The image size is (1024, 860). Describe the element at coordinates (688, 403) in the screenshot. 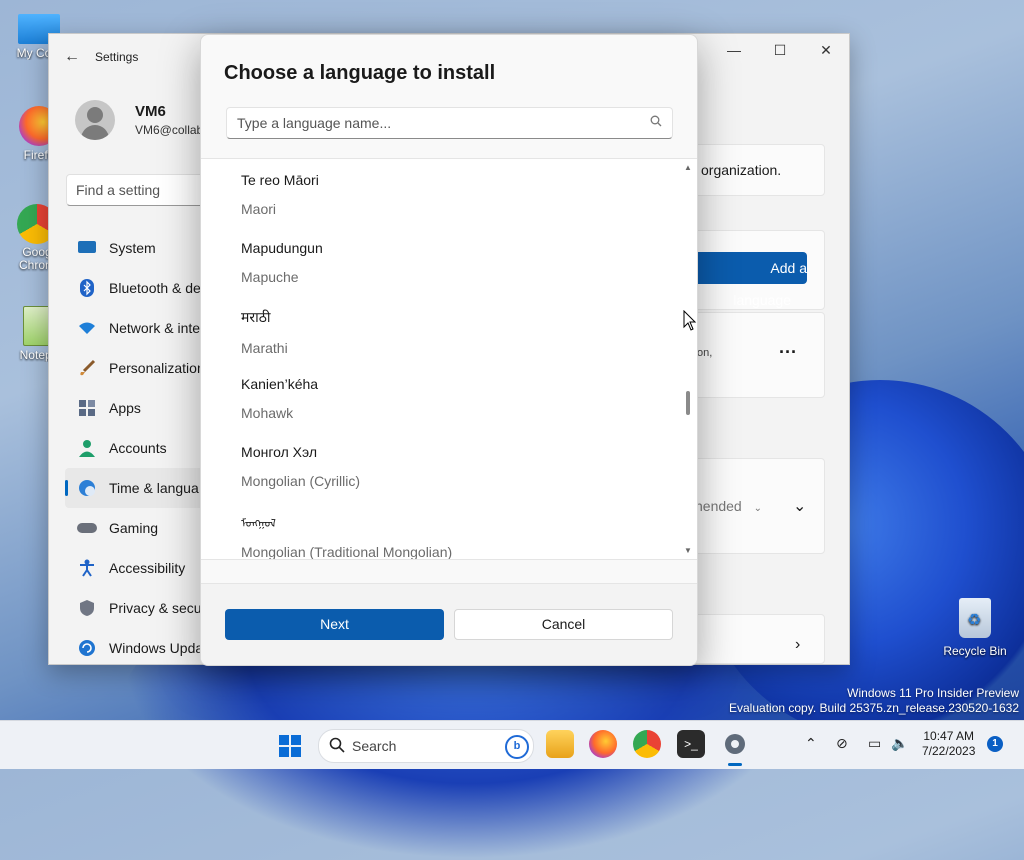

I see `scrollbar-thumb` at that location.